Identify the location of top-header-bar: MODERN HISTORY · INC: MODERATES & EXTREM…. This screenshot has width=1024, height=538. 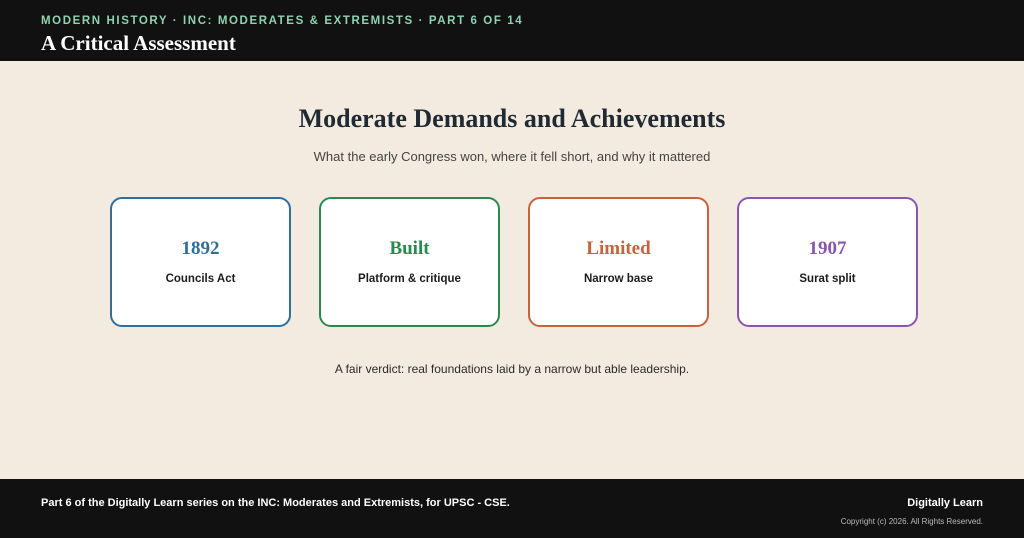
(512, 30).